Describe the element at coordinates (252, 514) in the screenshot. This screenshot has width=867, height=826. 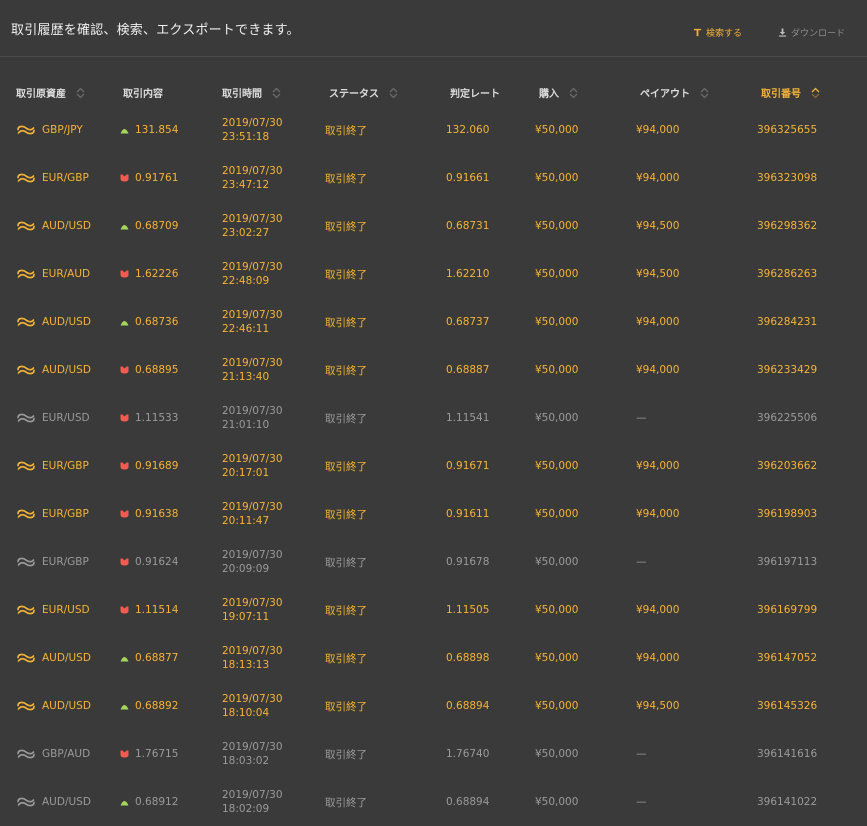
I see `time-cell: 2019/07/30 20:11:47` at that location.